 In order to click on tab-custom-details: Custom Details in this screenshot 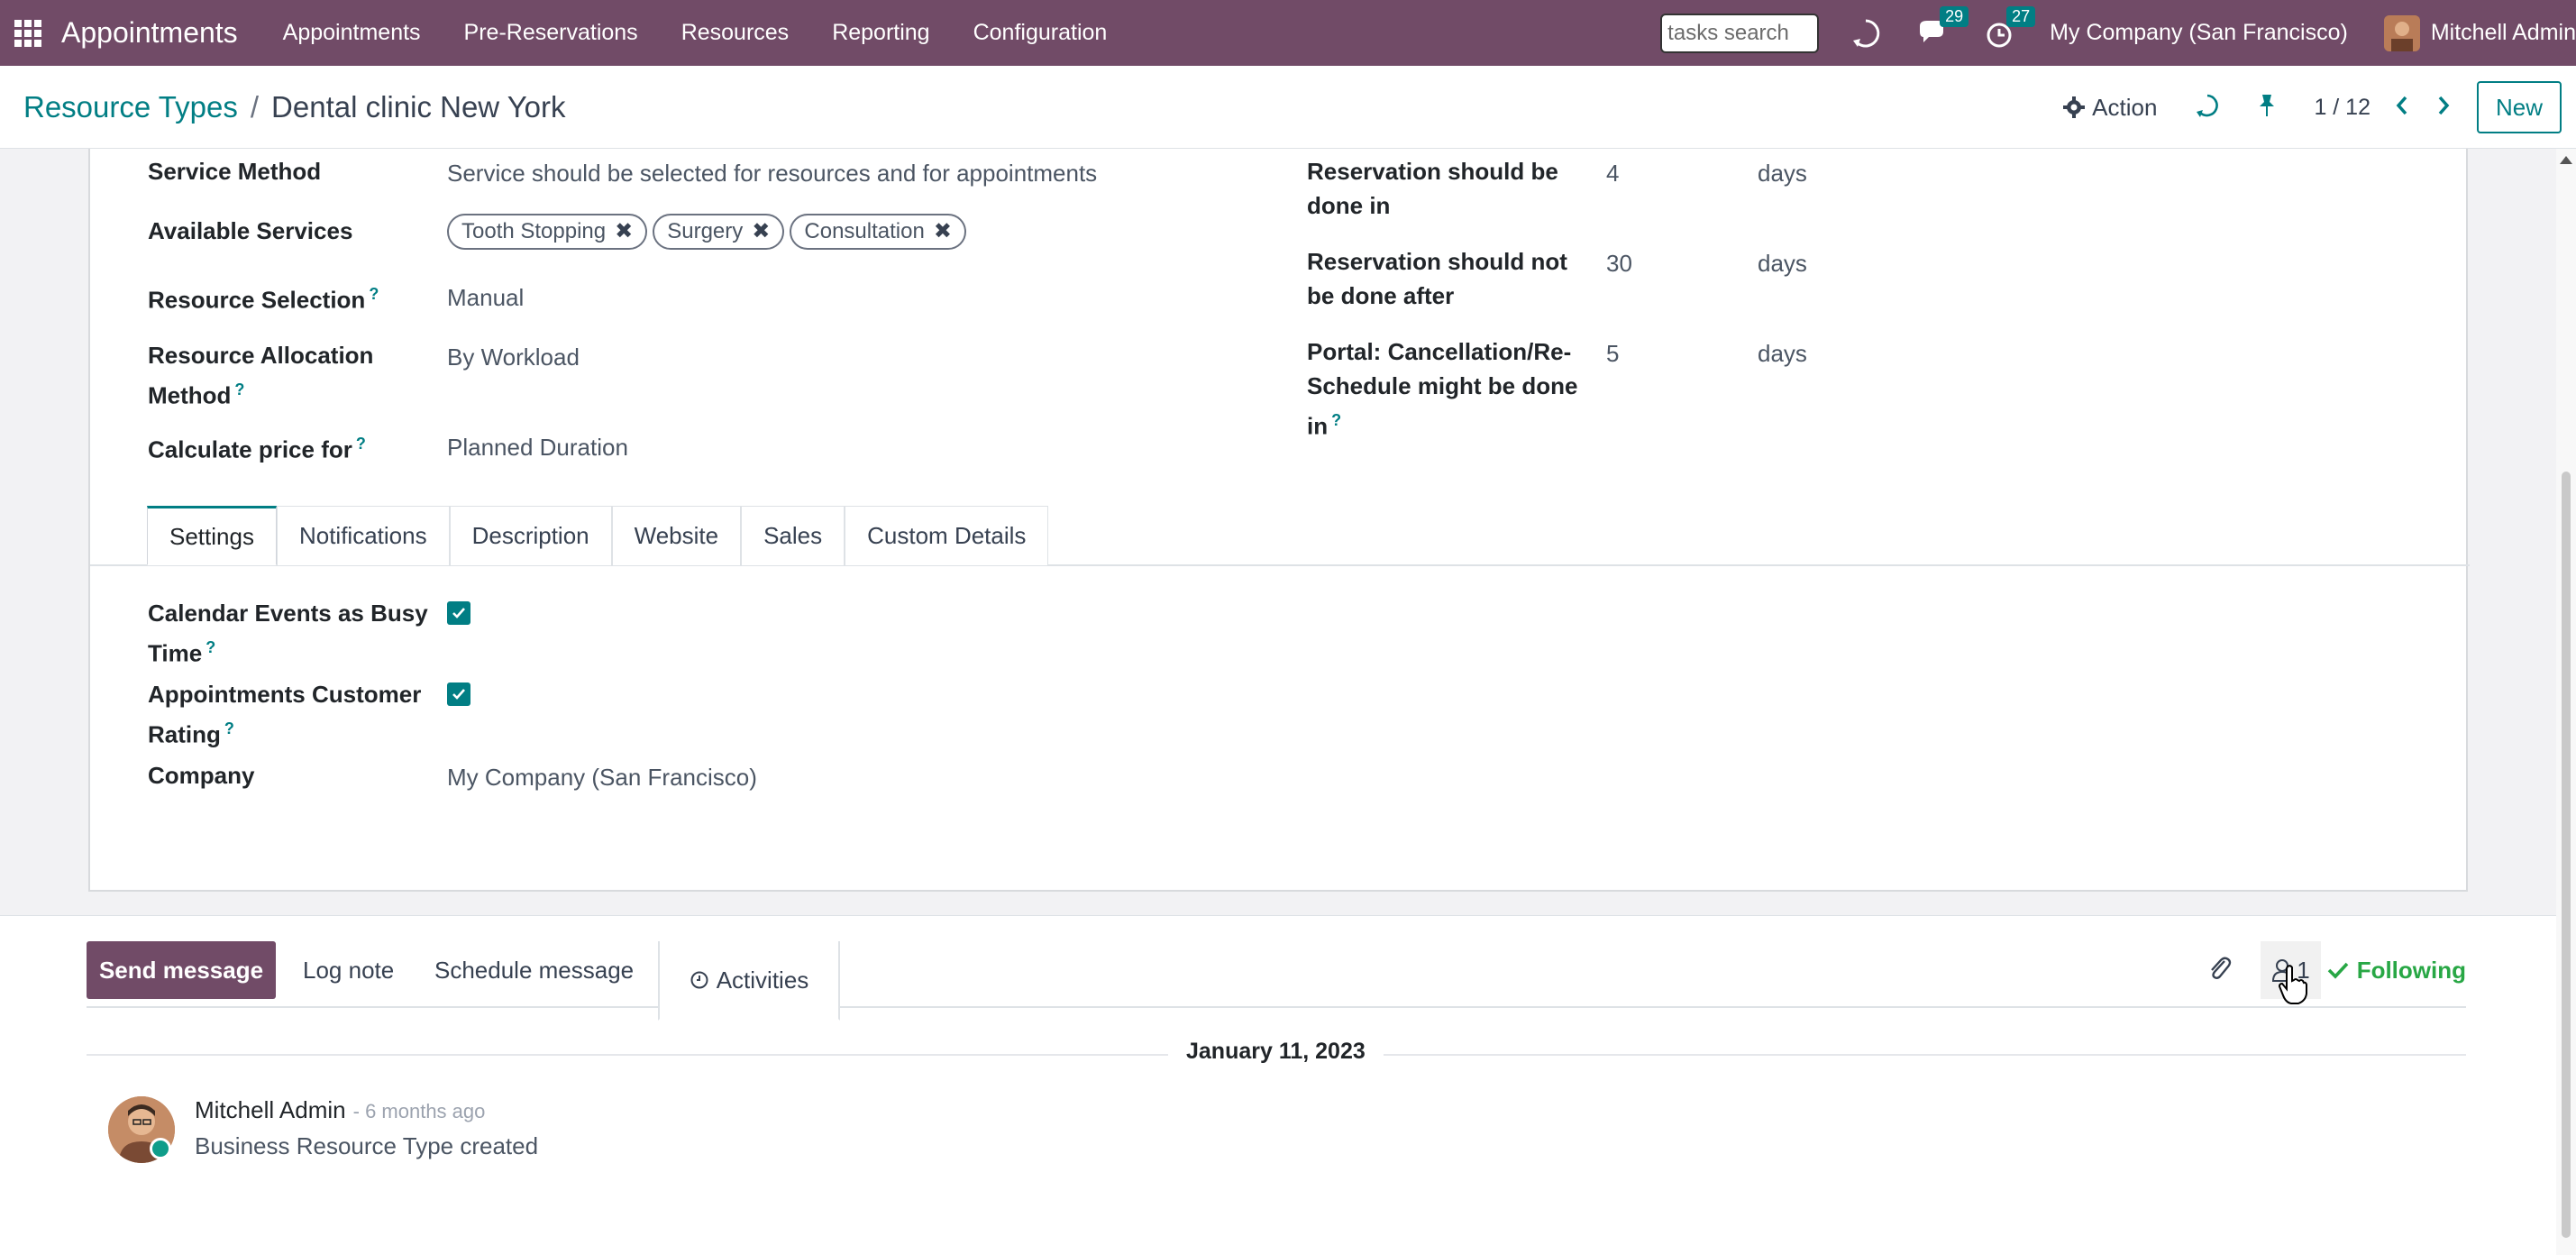, I will do `click(947, 535)`.